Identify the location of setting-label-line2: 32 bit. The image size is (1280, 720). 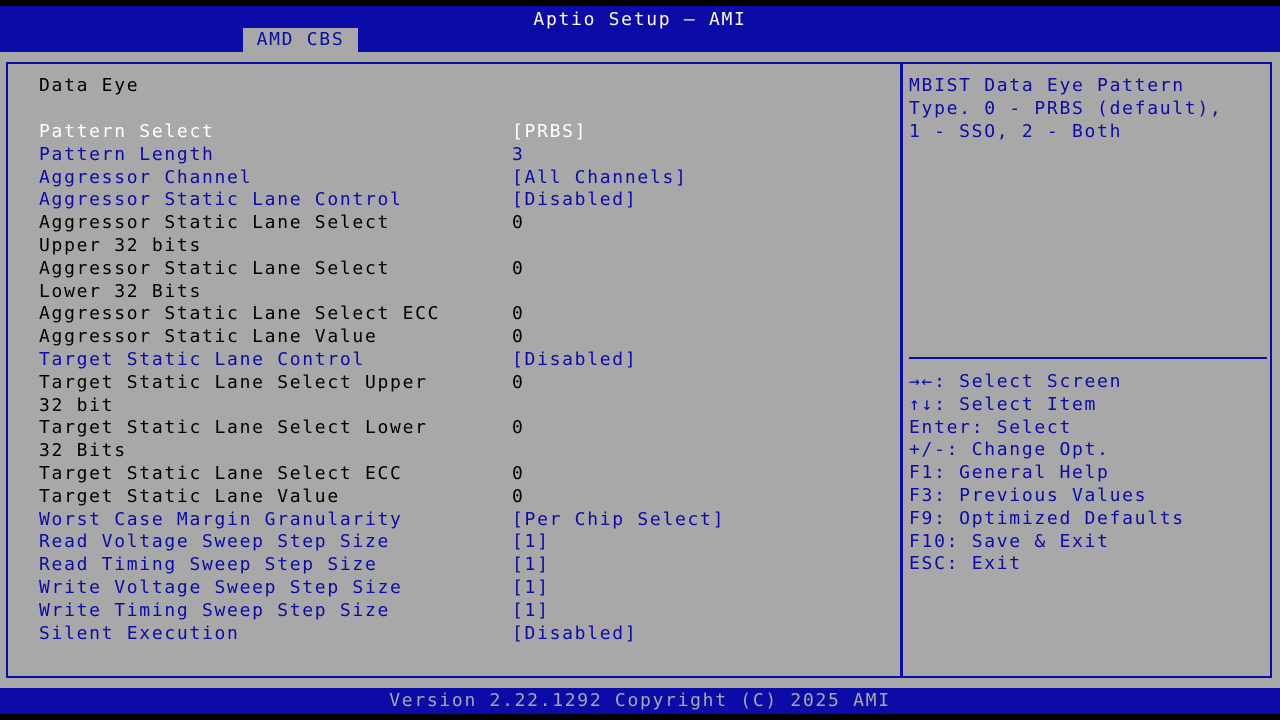
(76, 406).